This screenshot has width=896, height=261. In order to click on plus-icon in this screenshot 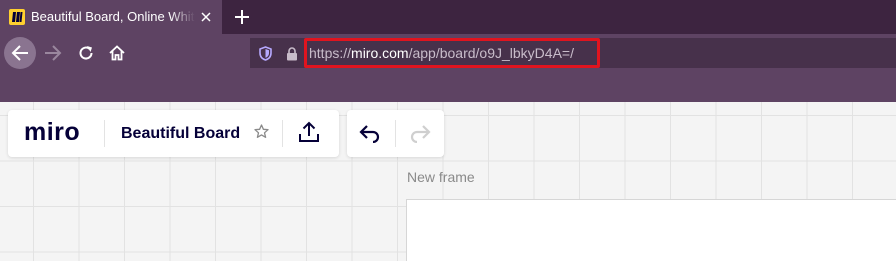, I will do `click(242, 17)`.